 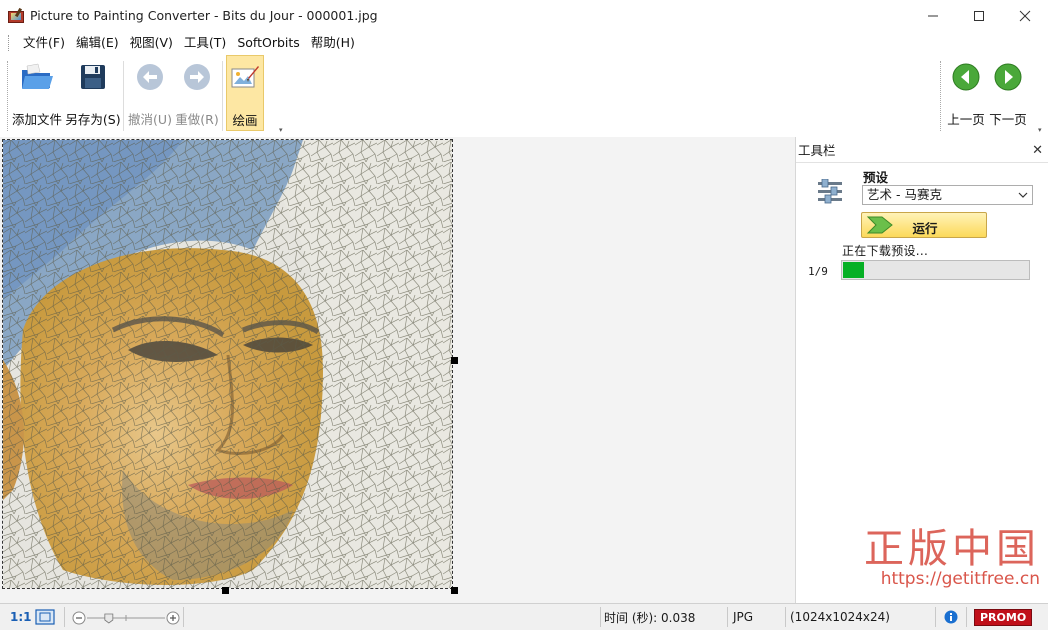 What do you see at coordinates (37, 77) in the screenshot?
I see `open-folder-icon` at bounding box center [37, 77].